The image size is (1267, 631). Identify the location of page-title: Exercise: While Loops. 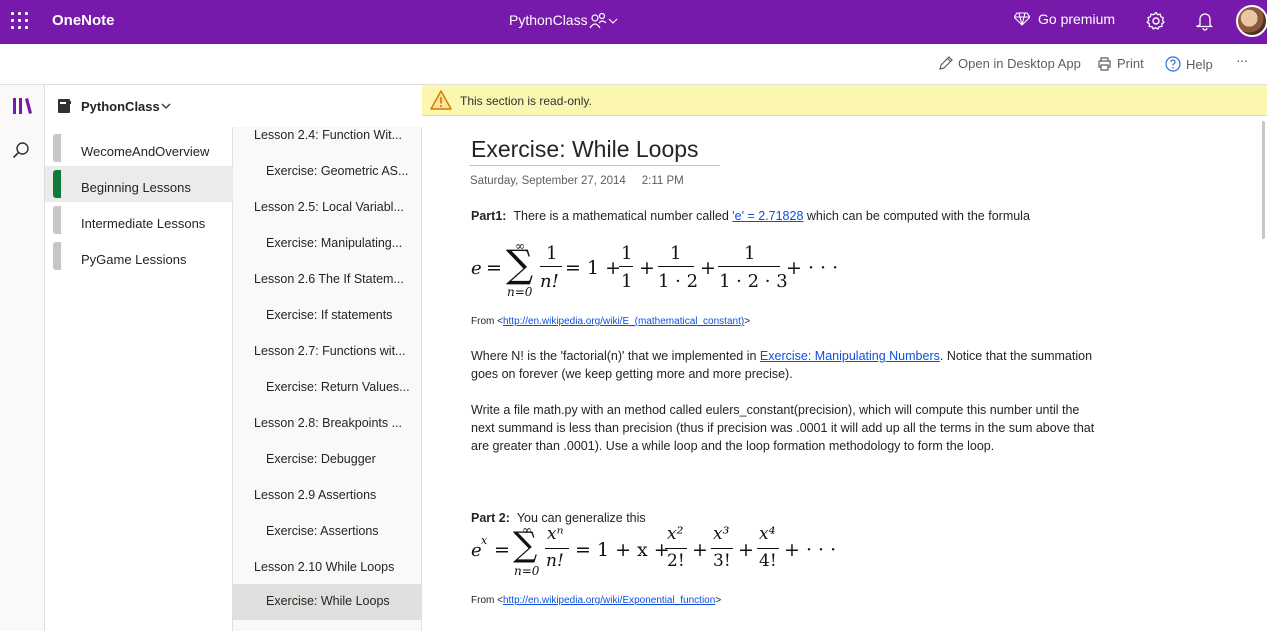
(585, 149).